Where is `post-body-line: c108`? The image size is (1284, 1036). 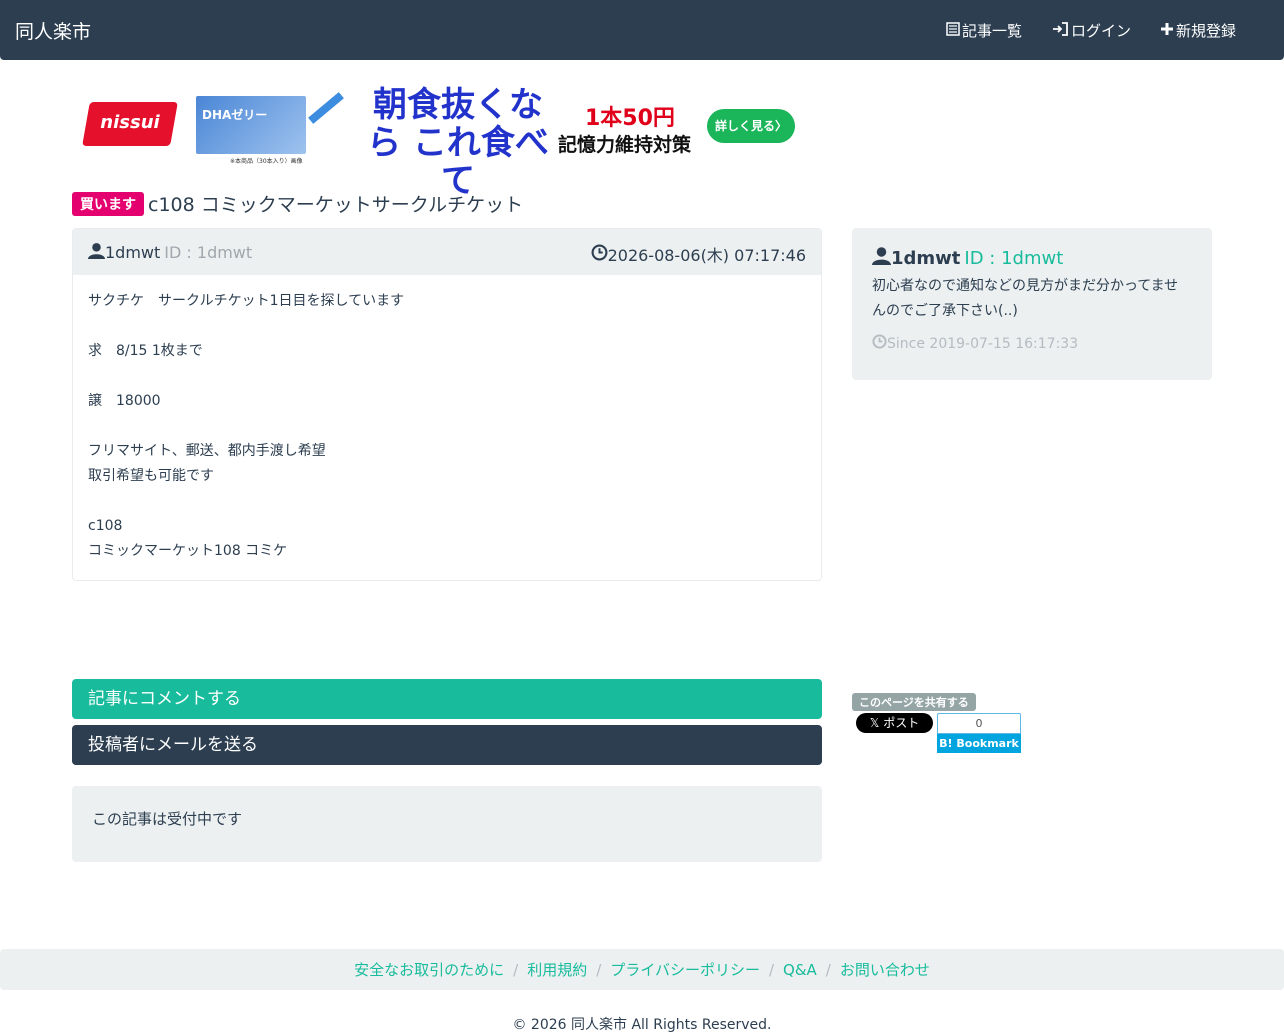 post-body-line: c108 is located at coordinates (105, 526).